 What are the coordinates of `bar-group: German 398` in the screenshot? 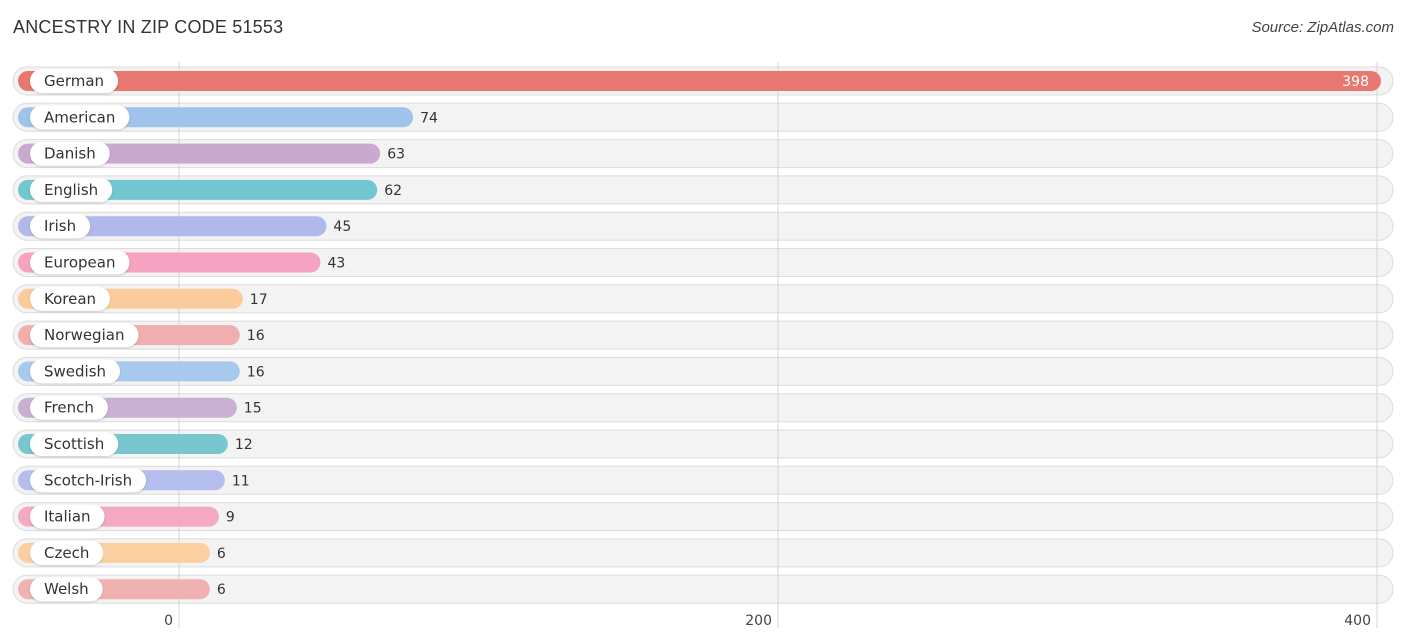 It's located at (699, 81).